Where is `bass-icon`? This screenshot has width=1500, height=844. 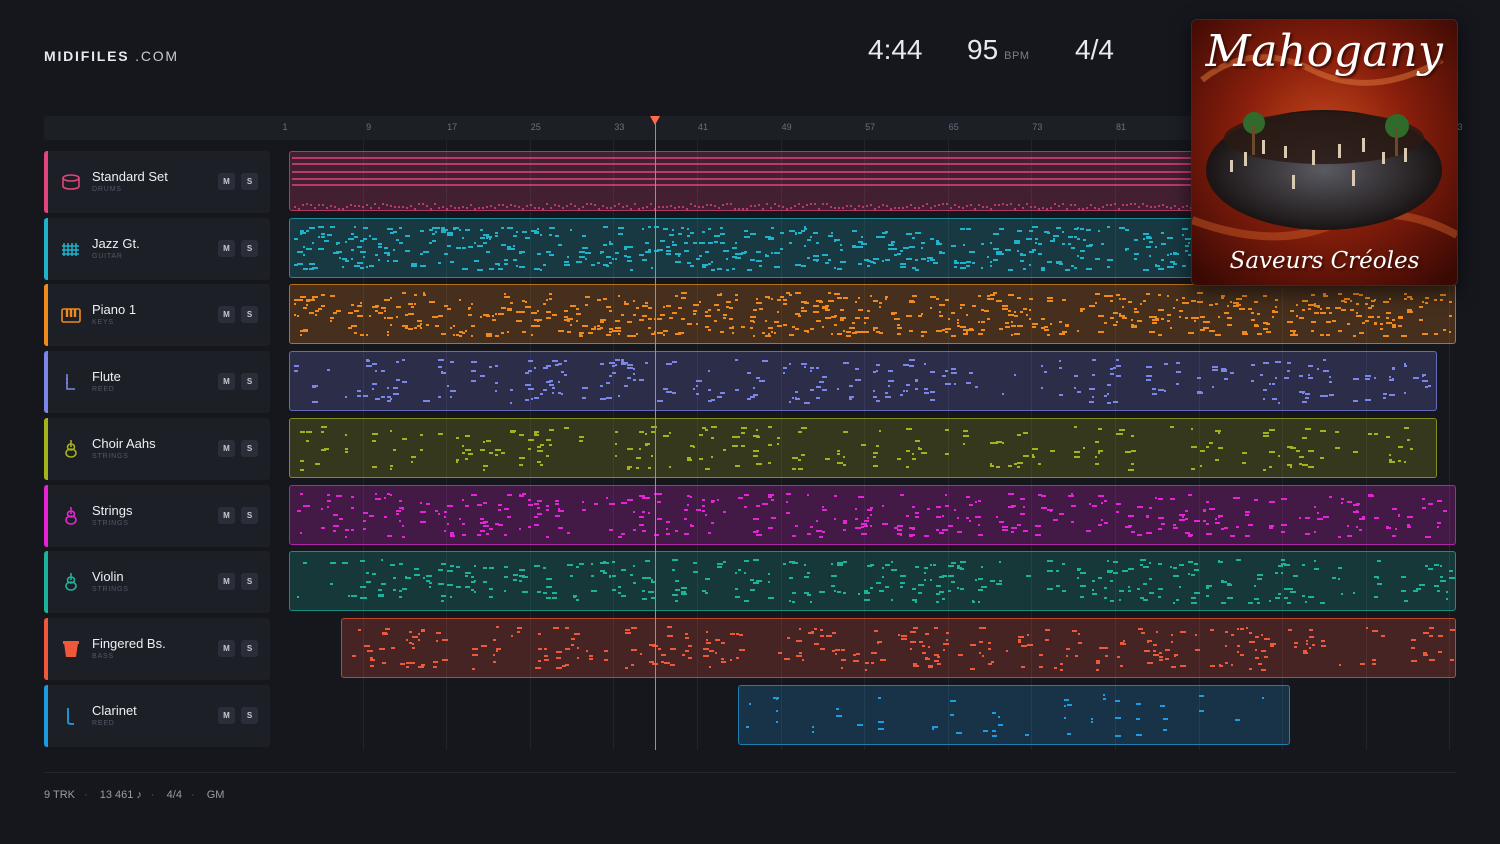
bass-icon is located at coordinates (71, 649).